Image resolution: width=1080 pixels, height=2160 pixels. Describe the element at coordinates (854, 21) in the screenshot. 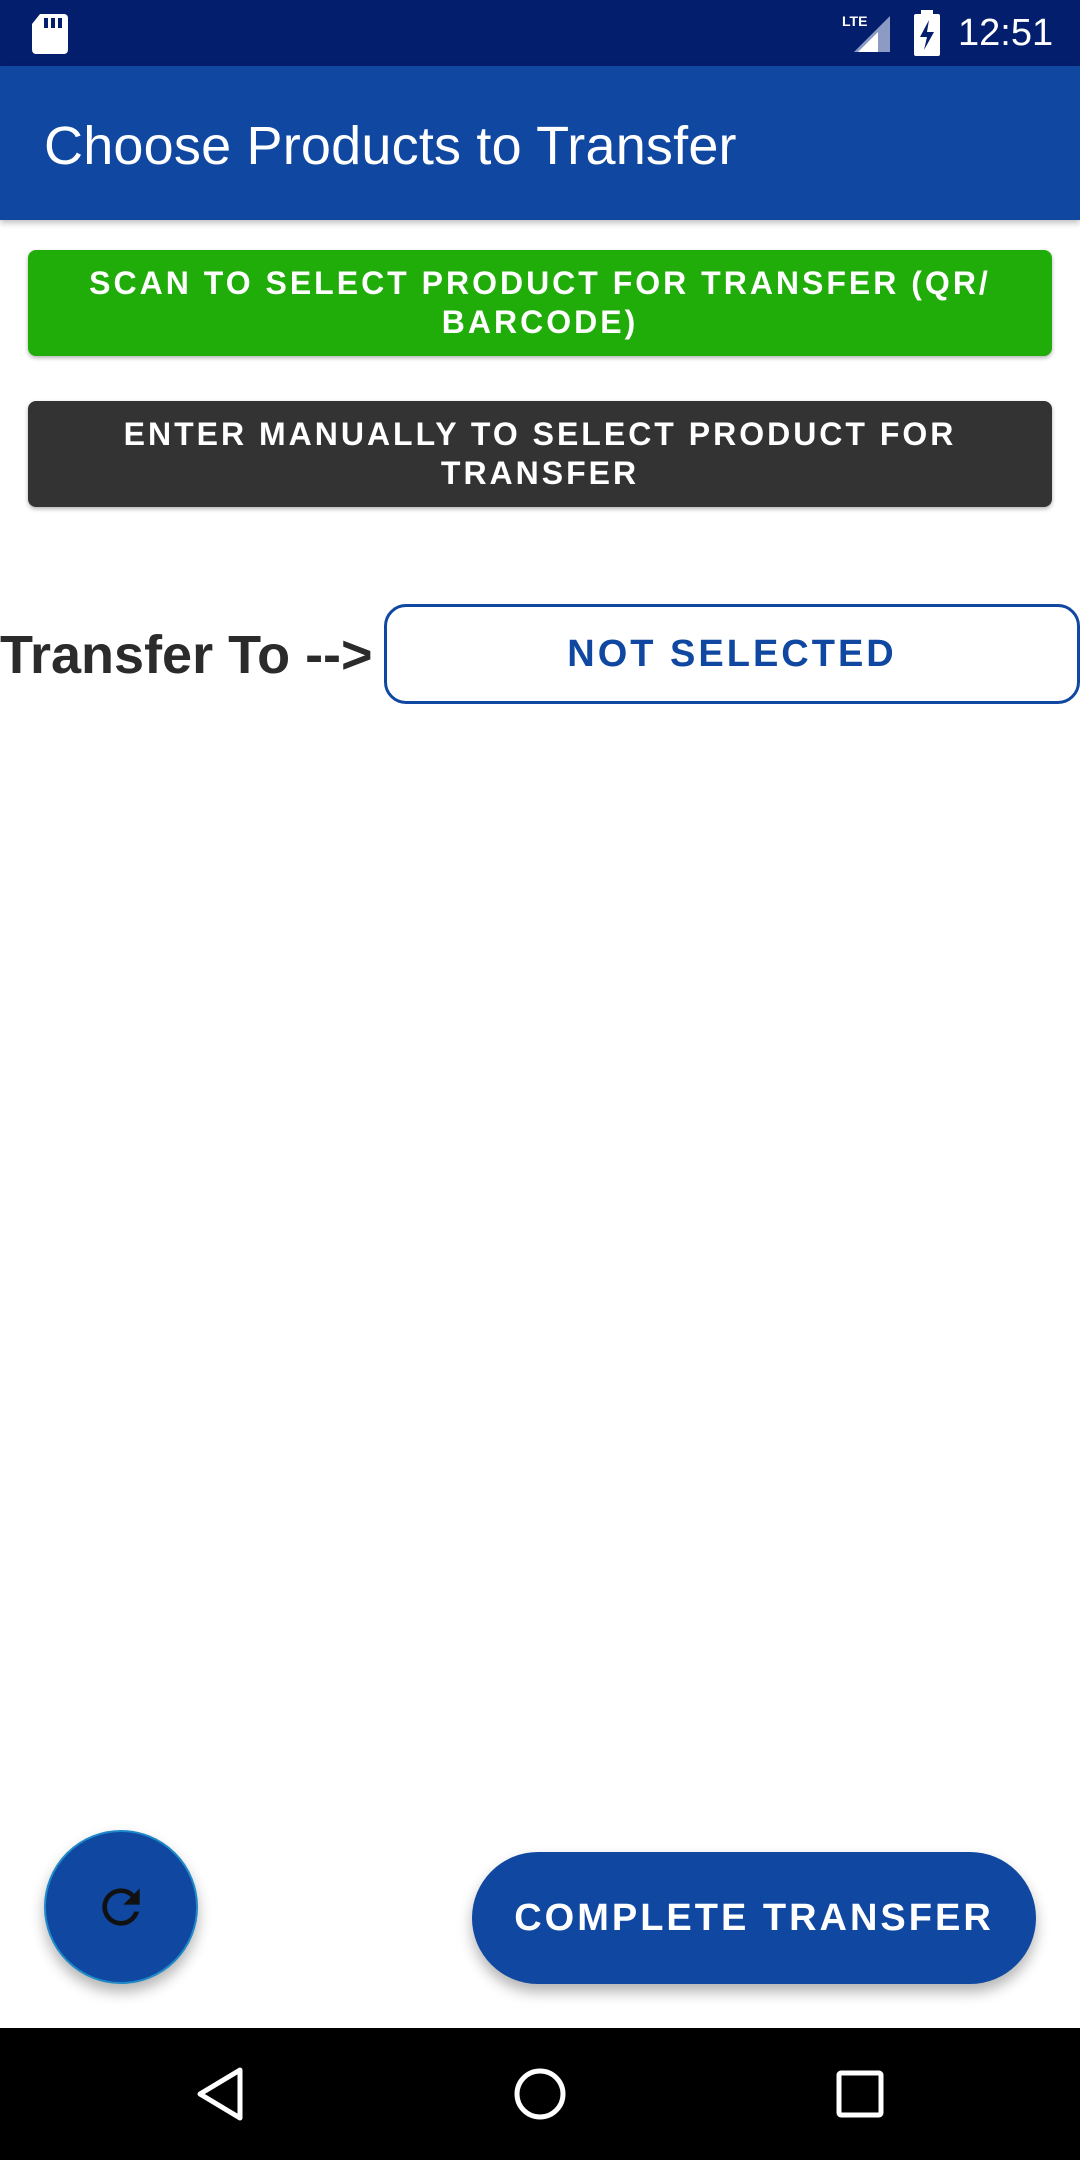

I see `svg-text: LTE` at that location.